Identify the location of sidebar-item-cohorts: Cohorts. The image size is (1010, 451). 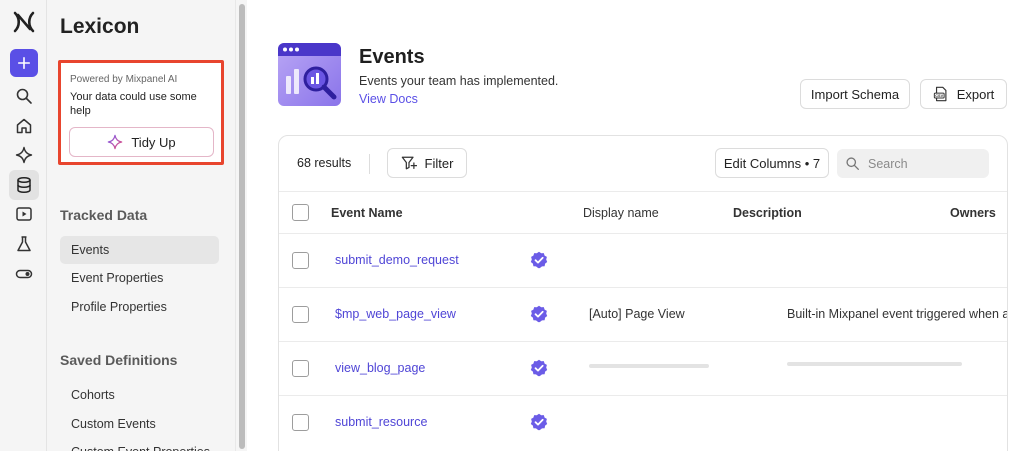
(139, 395).